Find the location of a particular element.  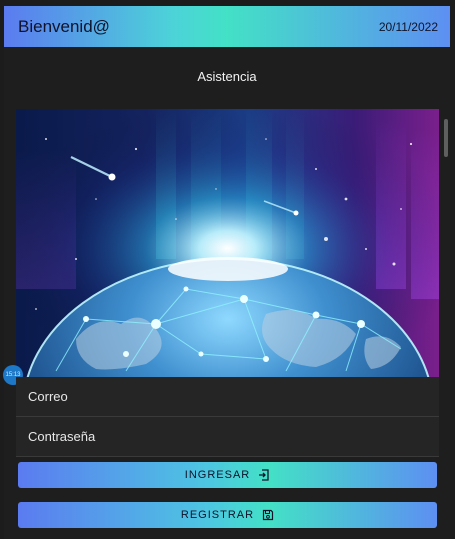

email-field-label: Correo is located at coordinates (48, 396).